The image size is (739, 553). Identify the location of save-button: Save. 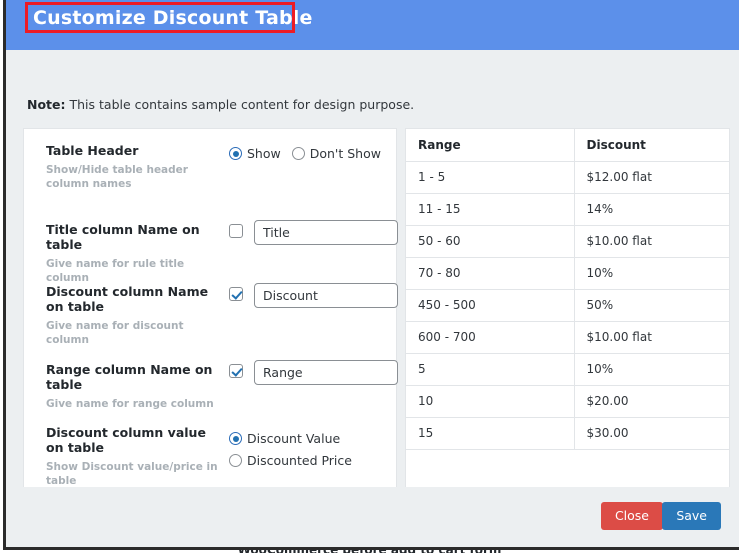
(691, 516).